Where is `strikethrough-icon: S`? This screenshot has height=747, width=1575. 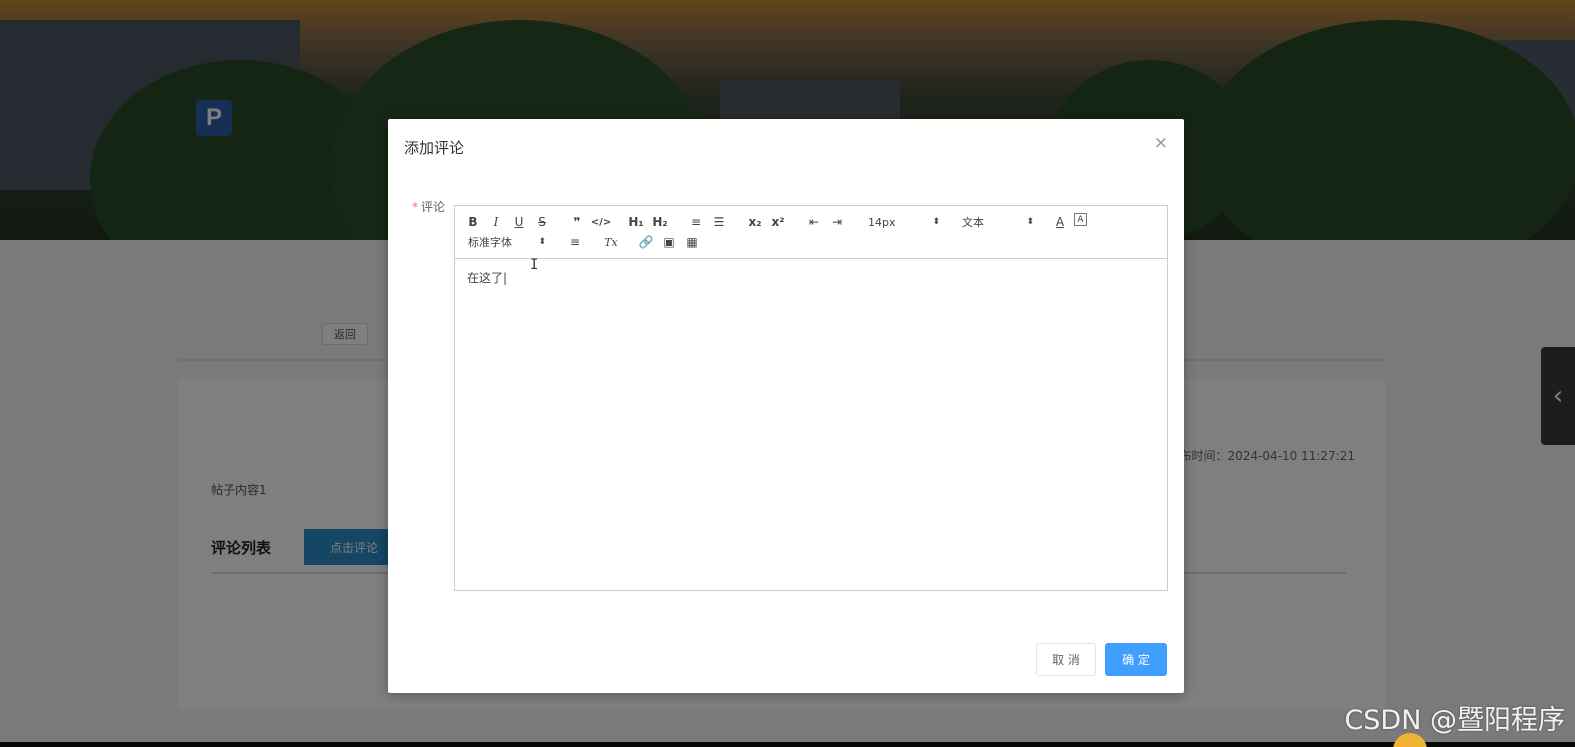
strikethrough-icon: S is located at coordinates (542, 222).